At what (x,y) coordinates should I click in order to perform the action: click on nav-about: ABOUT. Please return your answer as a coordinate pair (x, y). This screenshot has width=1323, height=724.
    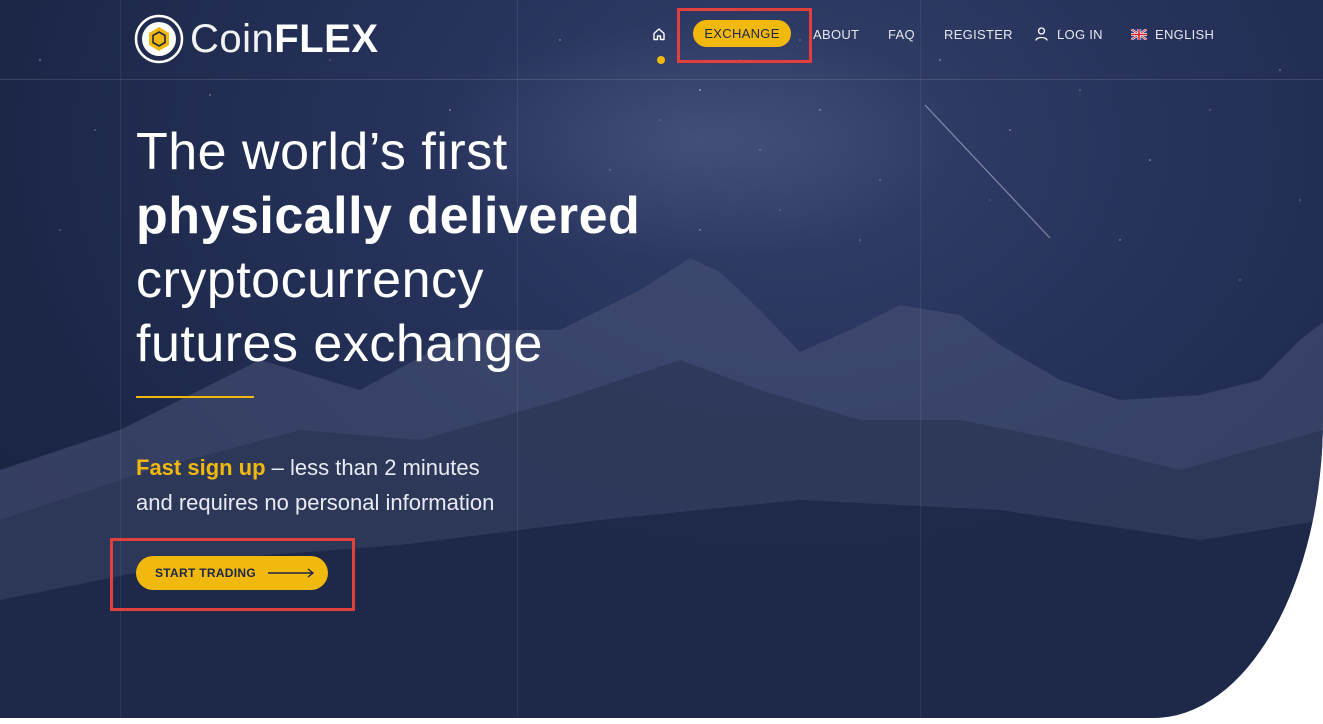
    Looking at the image, I should click on (836, 34).